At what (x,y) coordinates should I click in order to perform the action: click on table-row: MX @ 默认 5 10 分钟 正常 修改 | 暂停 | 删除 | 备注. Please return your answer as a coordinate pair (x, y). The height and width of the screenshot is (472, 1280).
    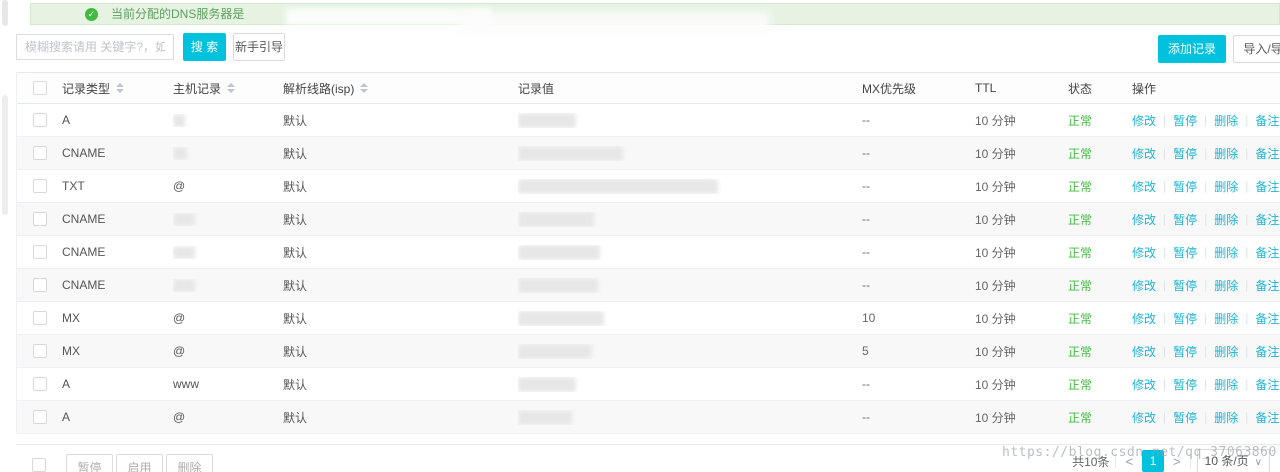
    Looking at the image, I should click on (648, 351).